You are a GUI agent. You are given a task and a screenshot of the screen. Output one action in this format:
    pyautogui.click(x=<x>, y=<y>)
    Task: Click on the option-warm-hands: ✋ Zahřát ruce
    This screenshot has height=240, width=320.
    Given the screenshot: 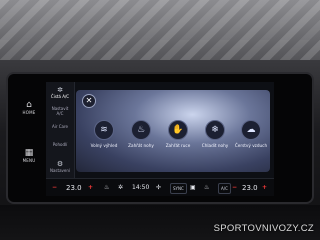 What is the action you would take?
    pyautogui.click(x=178, y=134)
    